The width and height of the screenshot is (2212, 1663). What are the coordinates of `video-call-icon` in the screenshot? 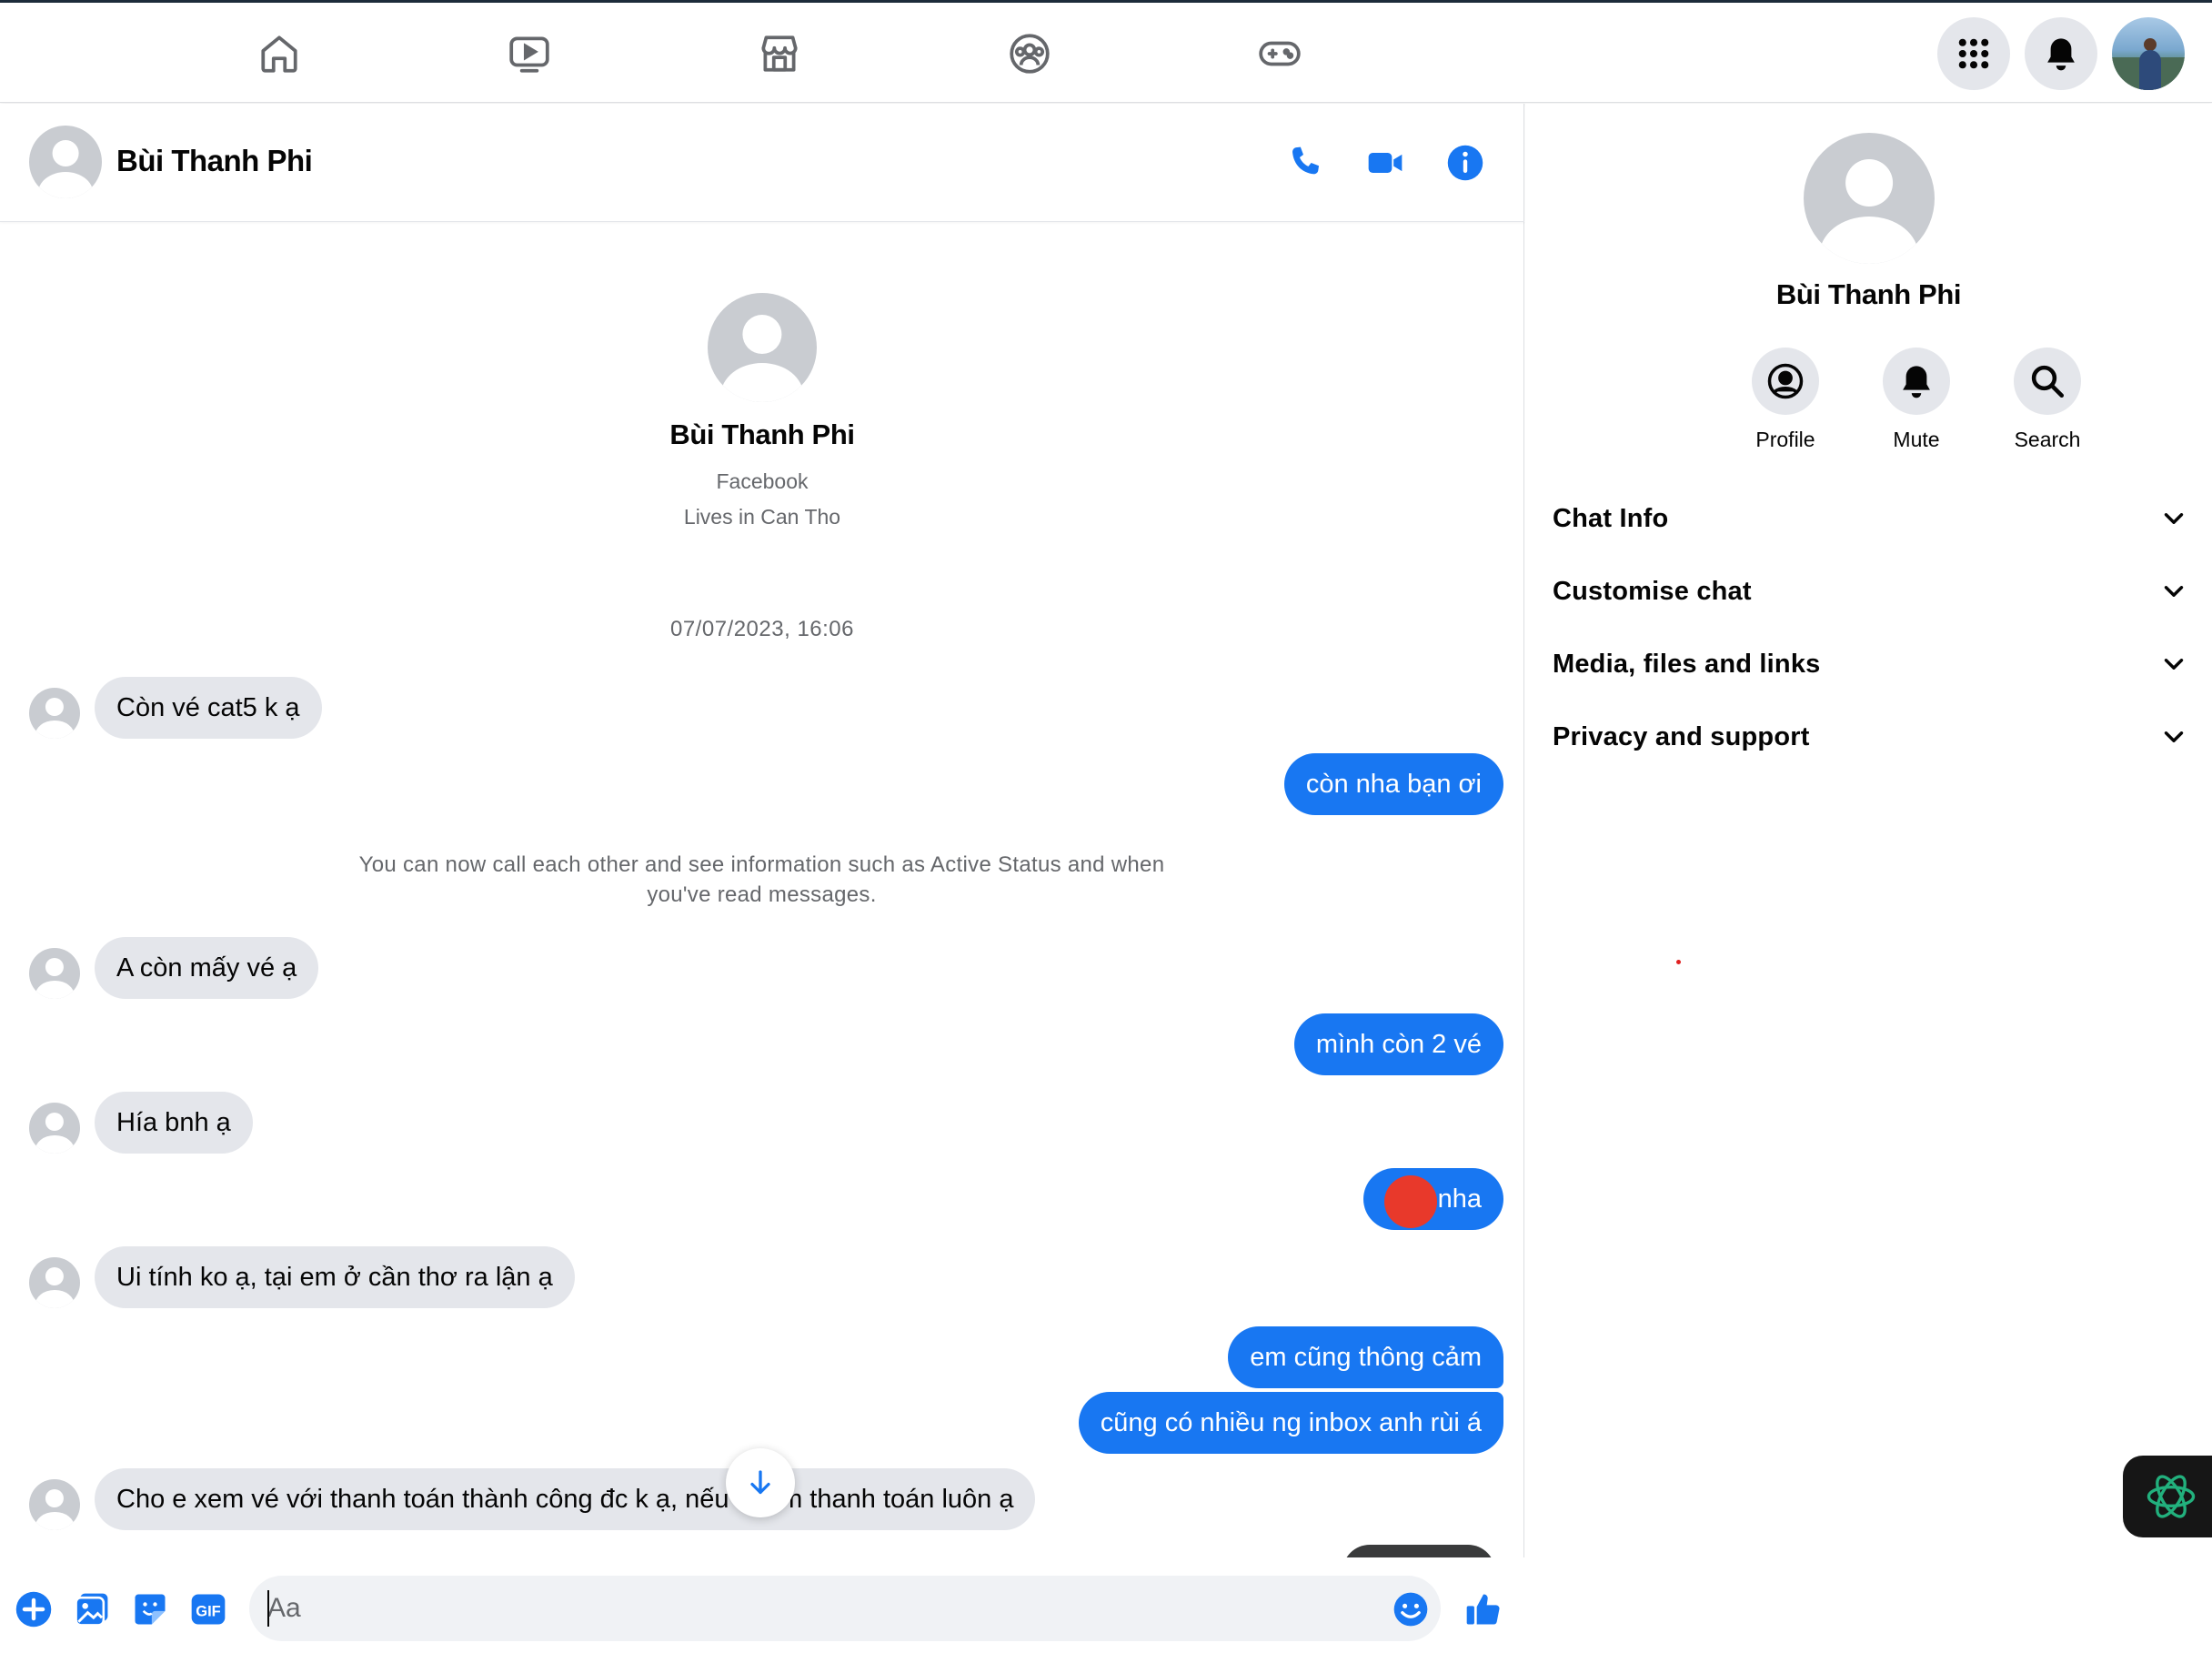 It's located at (1385, 163).